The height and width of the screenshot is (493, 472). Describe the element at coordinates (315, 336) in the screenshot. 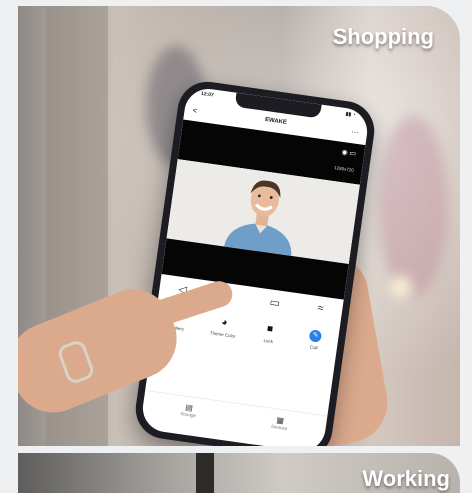

I see `call-icon: ✎` at that location.